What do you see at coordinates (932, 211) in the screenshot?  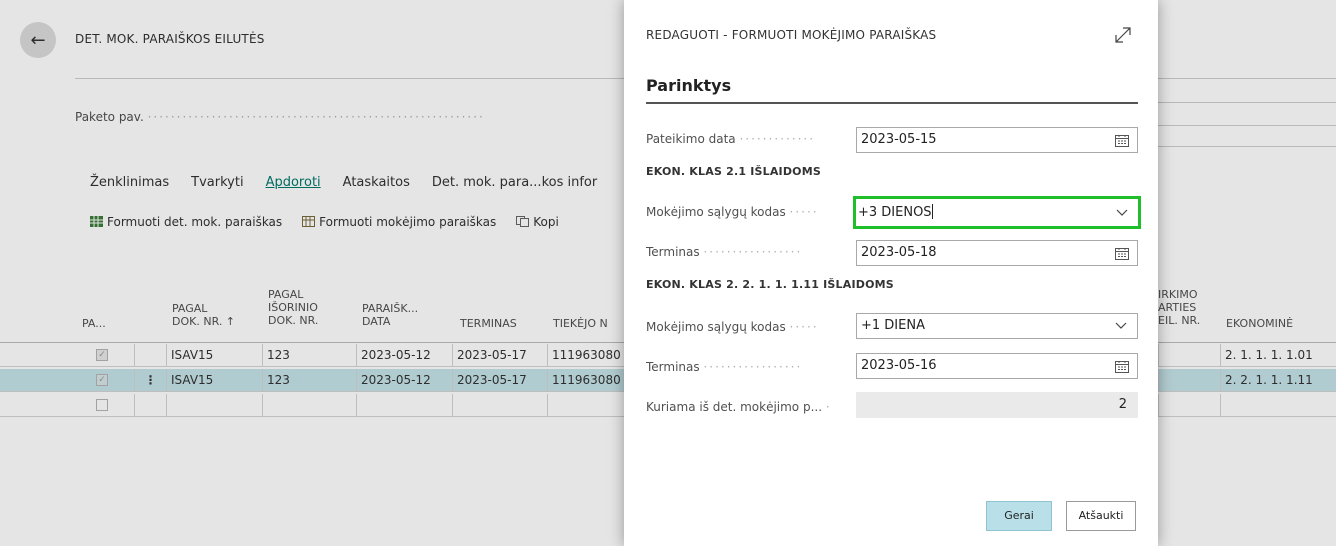 I see `text-cursor` at bounding box center [932, 211].